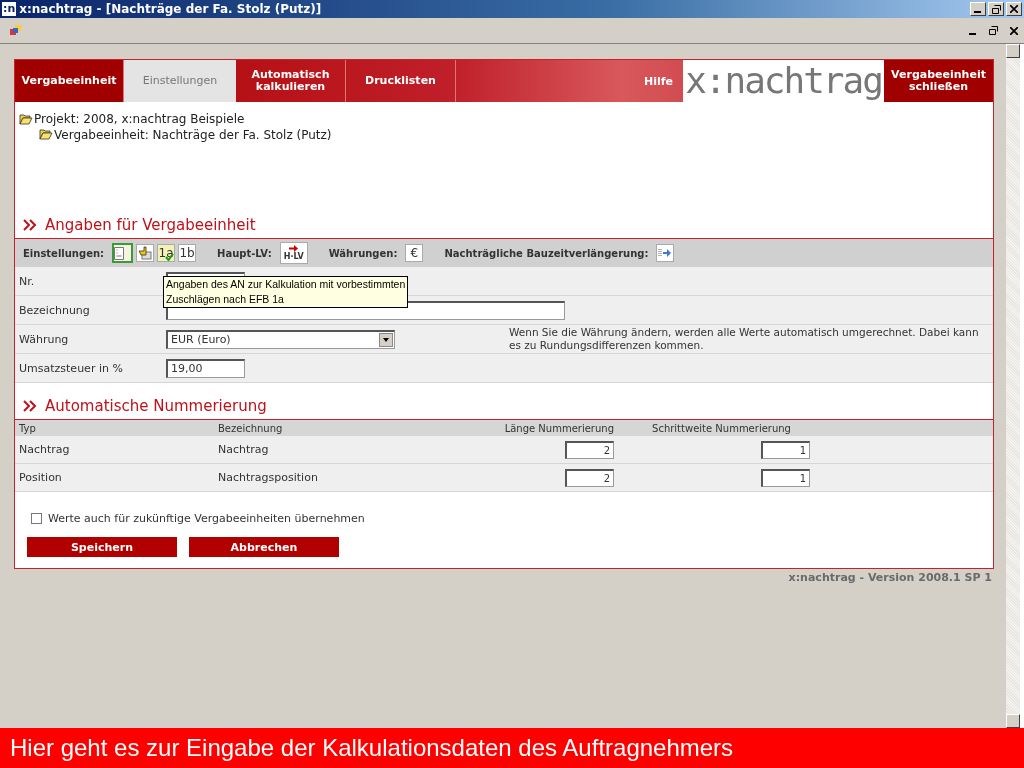  I want to click on field-label: Nr., so click(27, 281).